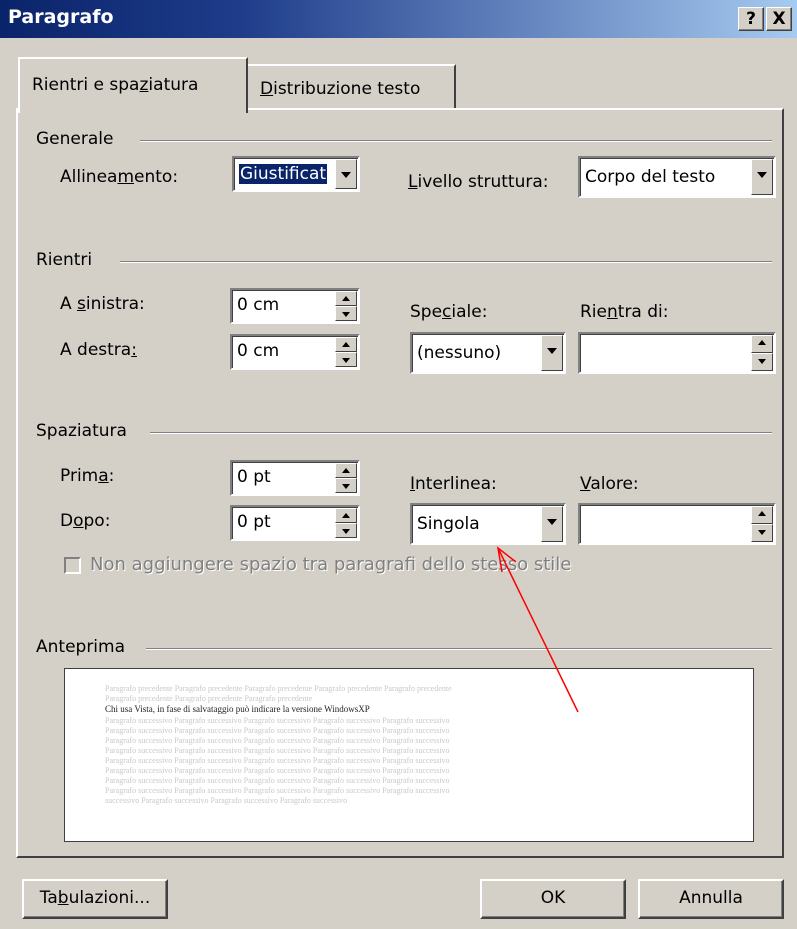  What do you see at coordinates (85, 647) in the screenshot?
I see `anteprima-group-label: Anteprima` at bounding box center [85, 647].